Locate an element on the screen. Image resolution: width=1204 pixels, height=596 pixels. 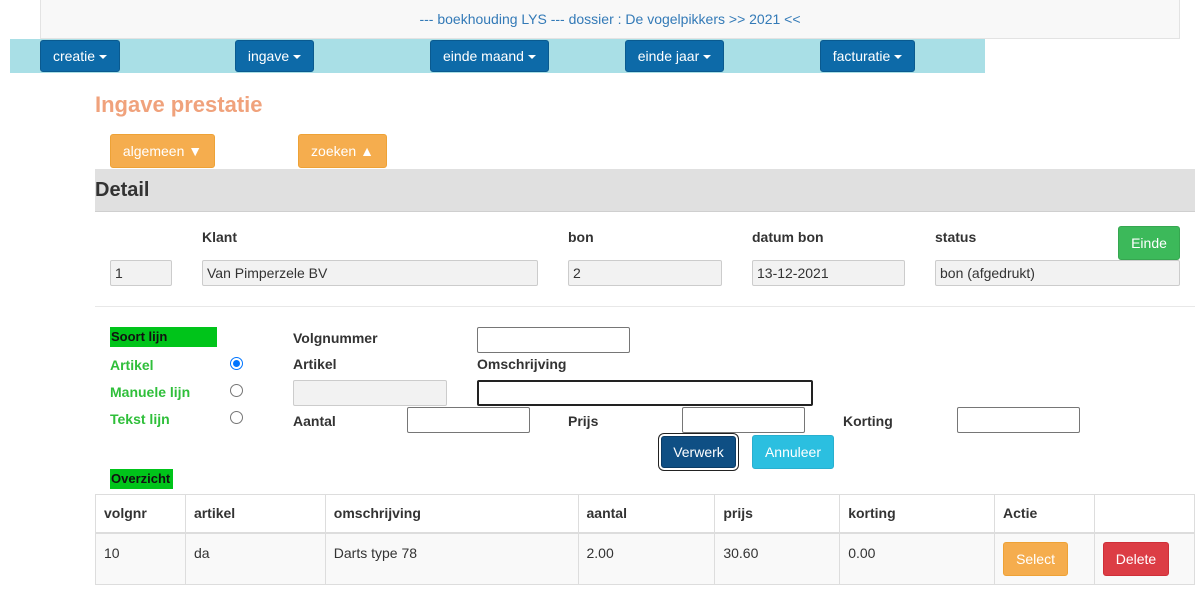
prijs-input is located at coordinates (743, 420).